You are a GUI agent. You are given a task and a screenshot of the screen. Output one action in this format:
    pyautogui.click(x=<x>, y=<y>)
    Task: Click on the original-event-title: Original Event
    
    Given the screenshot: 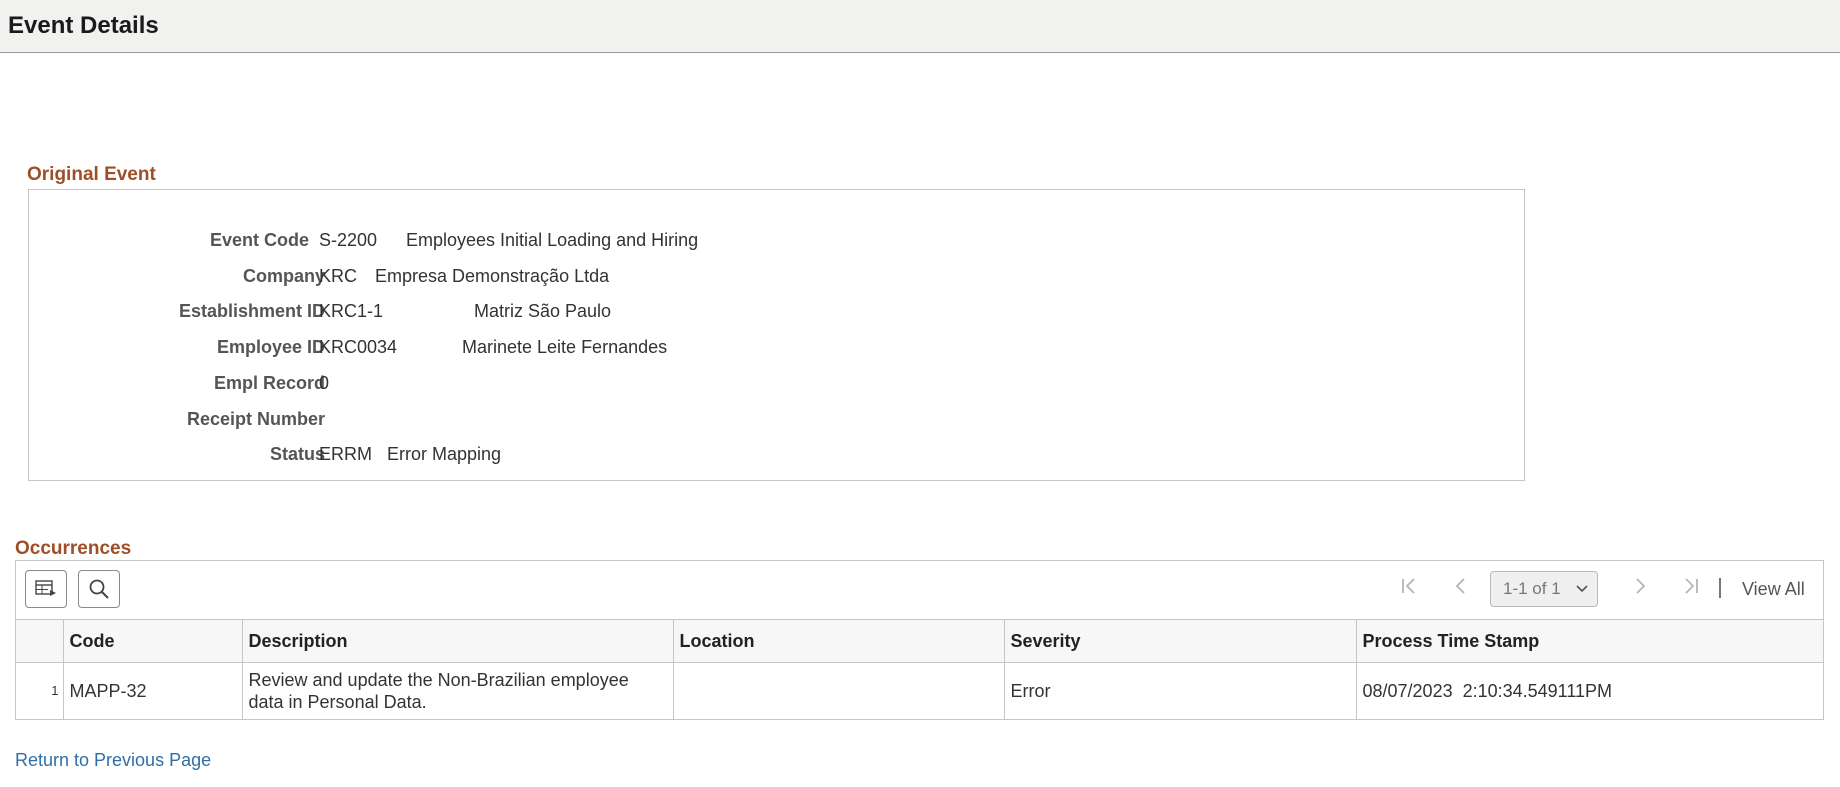 What is the action you would take?
    pyautogui.click(x=91, y=174)
    